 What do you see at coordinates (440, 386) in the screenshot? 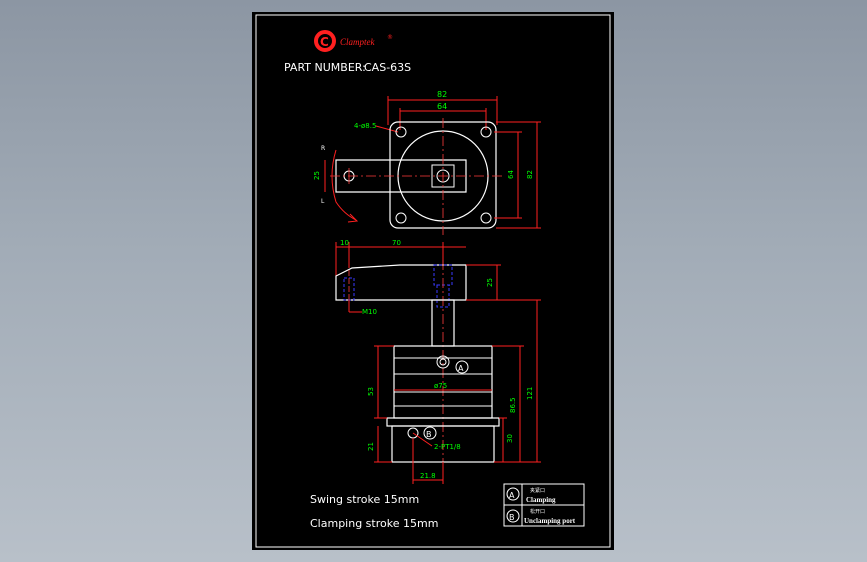
I see `dim-dia-75: ø75` at bounding box center [440, 386].